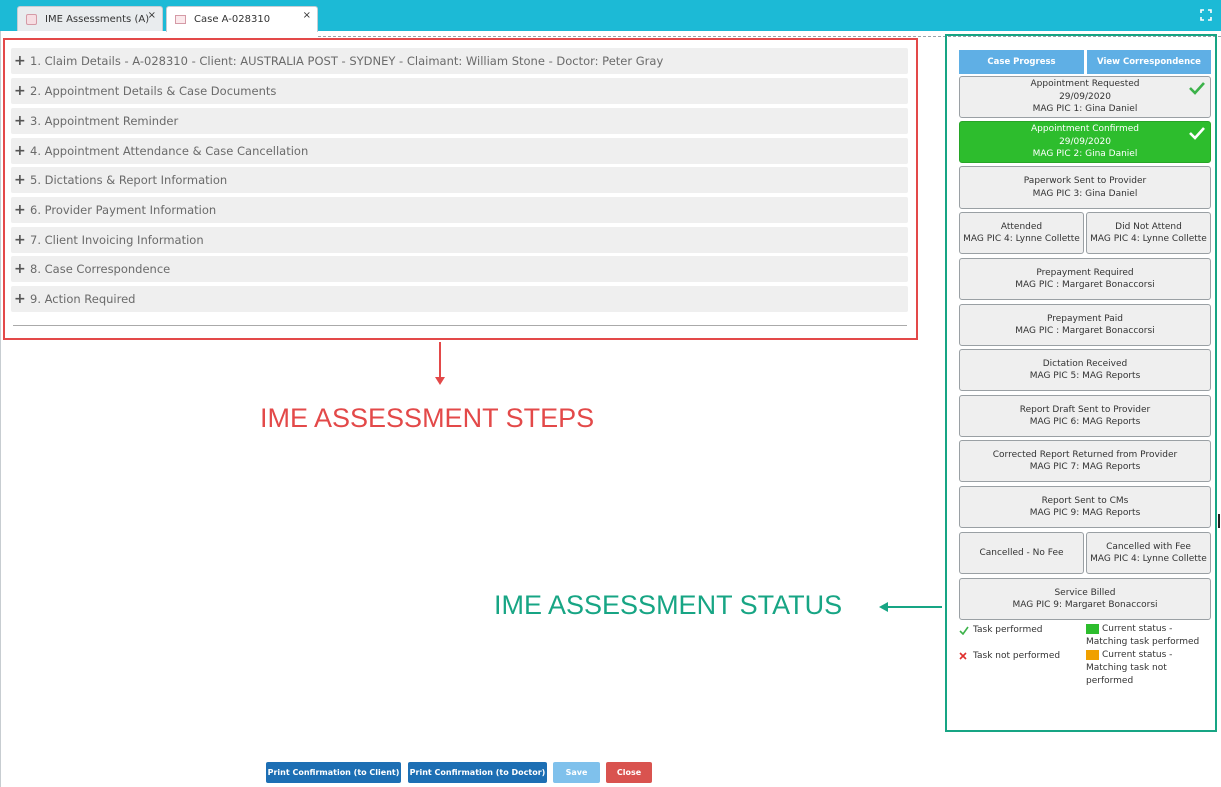 The image size is (1221, 787). I want to click on status-pic: MAG PIC 7: MAG Reports, so click(1085, 467).